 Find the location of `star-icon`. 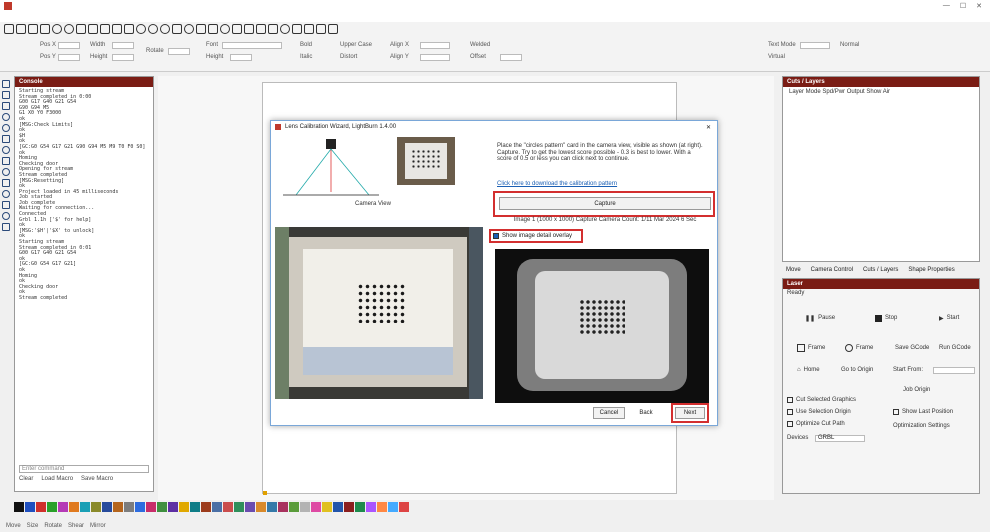

star-icon is located at coordinates (225, 29).